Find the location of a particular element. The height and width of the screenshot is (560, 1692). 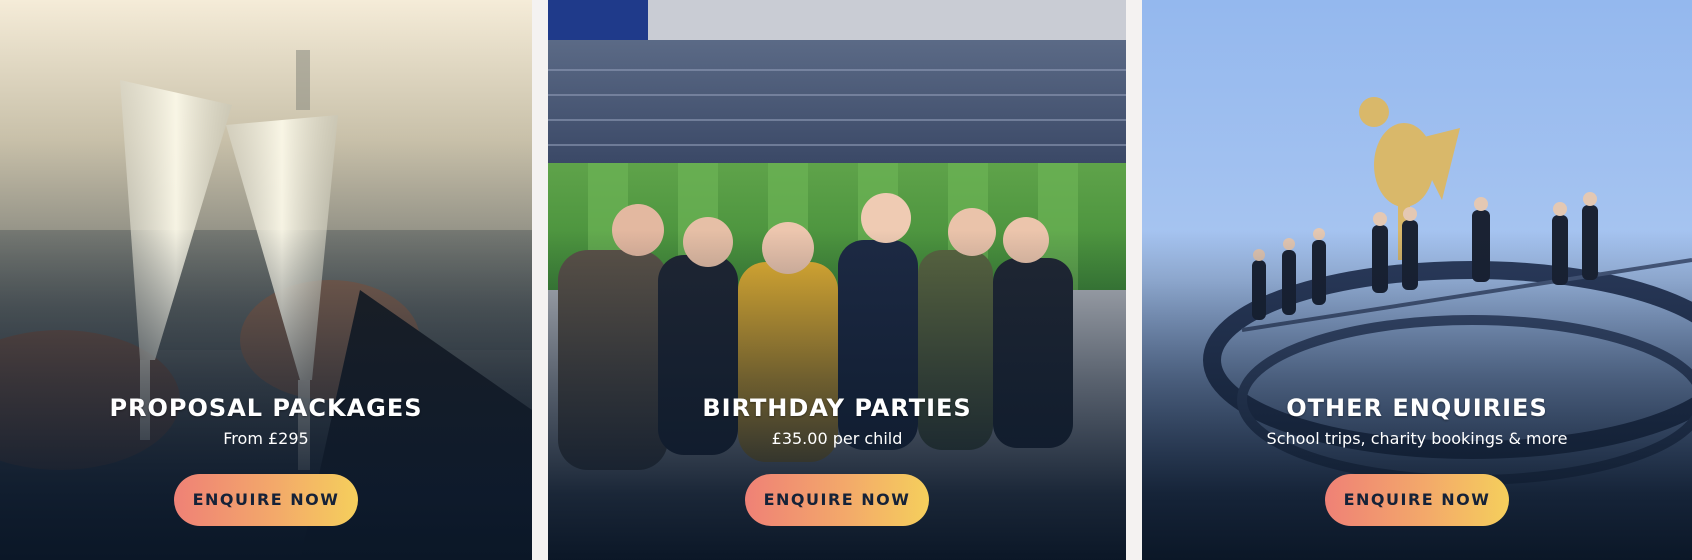

card-title: PROPOSAL PACKAGES is located at coordinates (266, 408).